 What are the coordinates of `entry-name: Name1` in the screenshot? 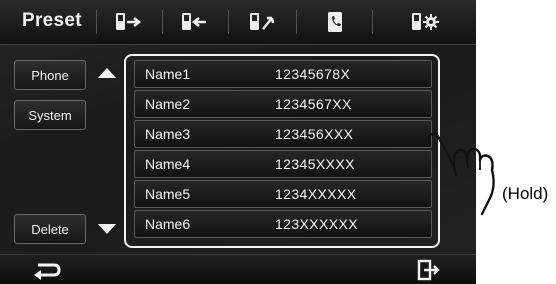 It's located at (168, 74).